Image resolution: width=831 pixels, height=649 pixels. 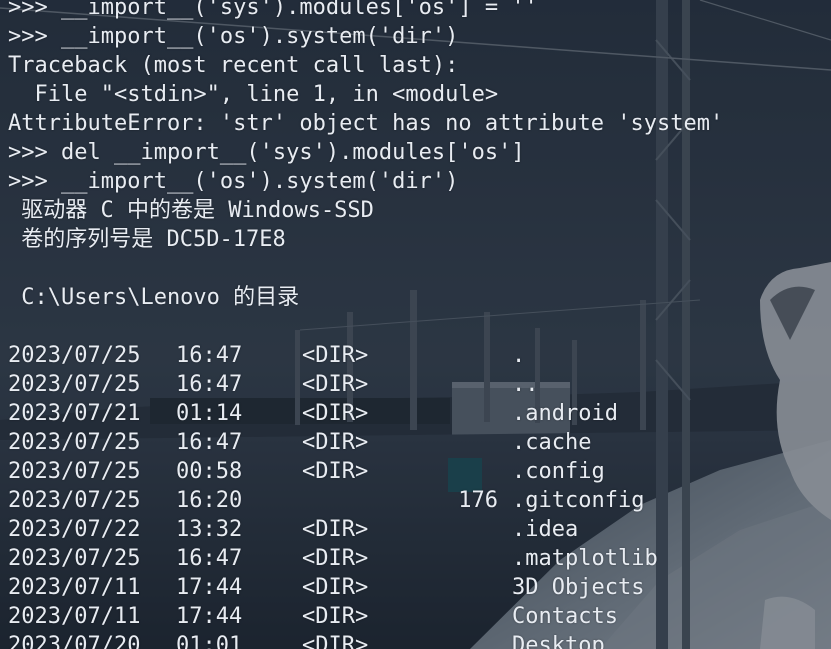 What do you see at coordinates (578, 500) in the screenshot?
I see `entry-name: .gitconfig` at bounding box center [578, 500].